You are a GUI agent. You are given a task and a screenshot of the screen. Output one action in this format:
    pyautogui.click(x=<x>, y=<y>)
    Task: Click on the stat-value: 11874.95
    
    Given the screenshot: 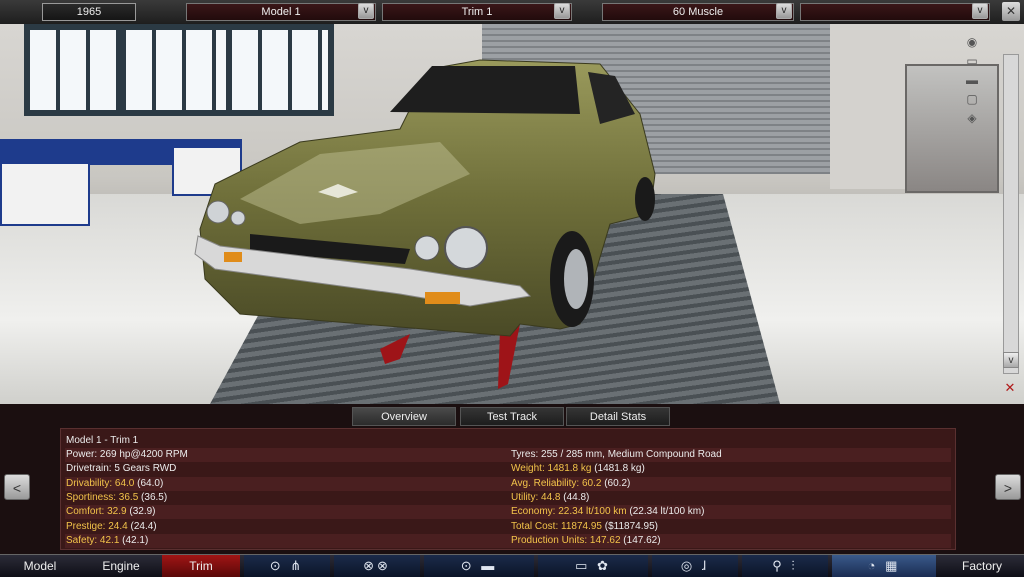 What is the action you would take?
    pyautogui.click(x=580, y=526)
    